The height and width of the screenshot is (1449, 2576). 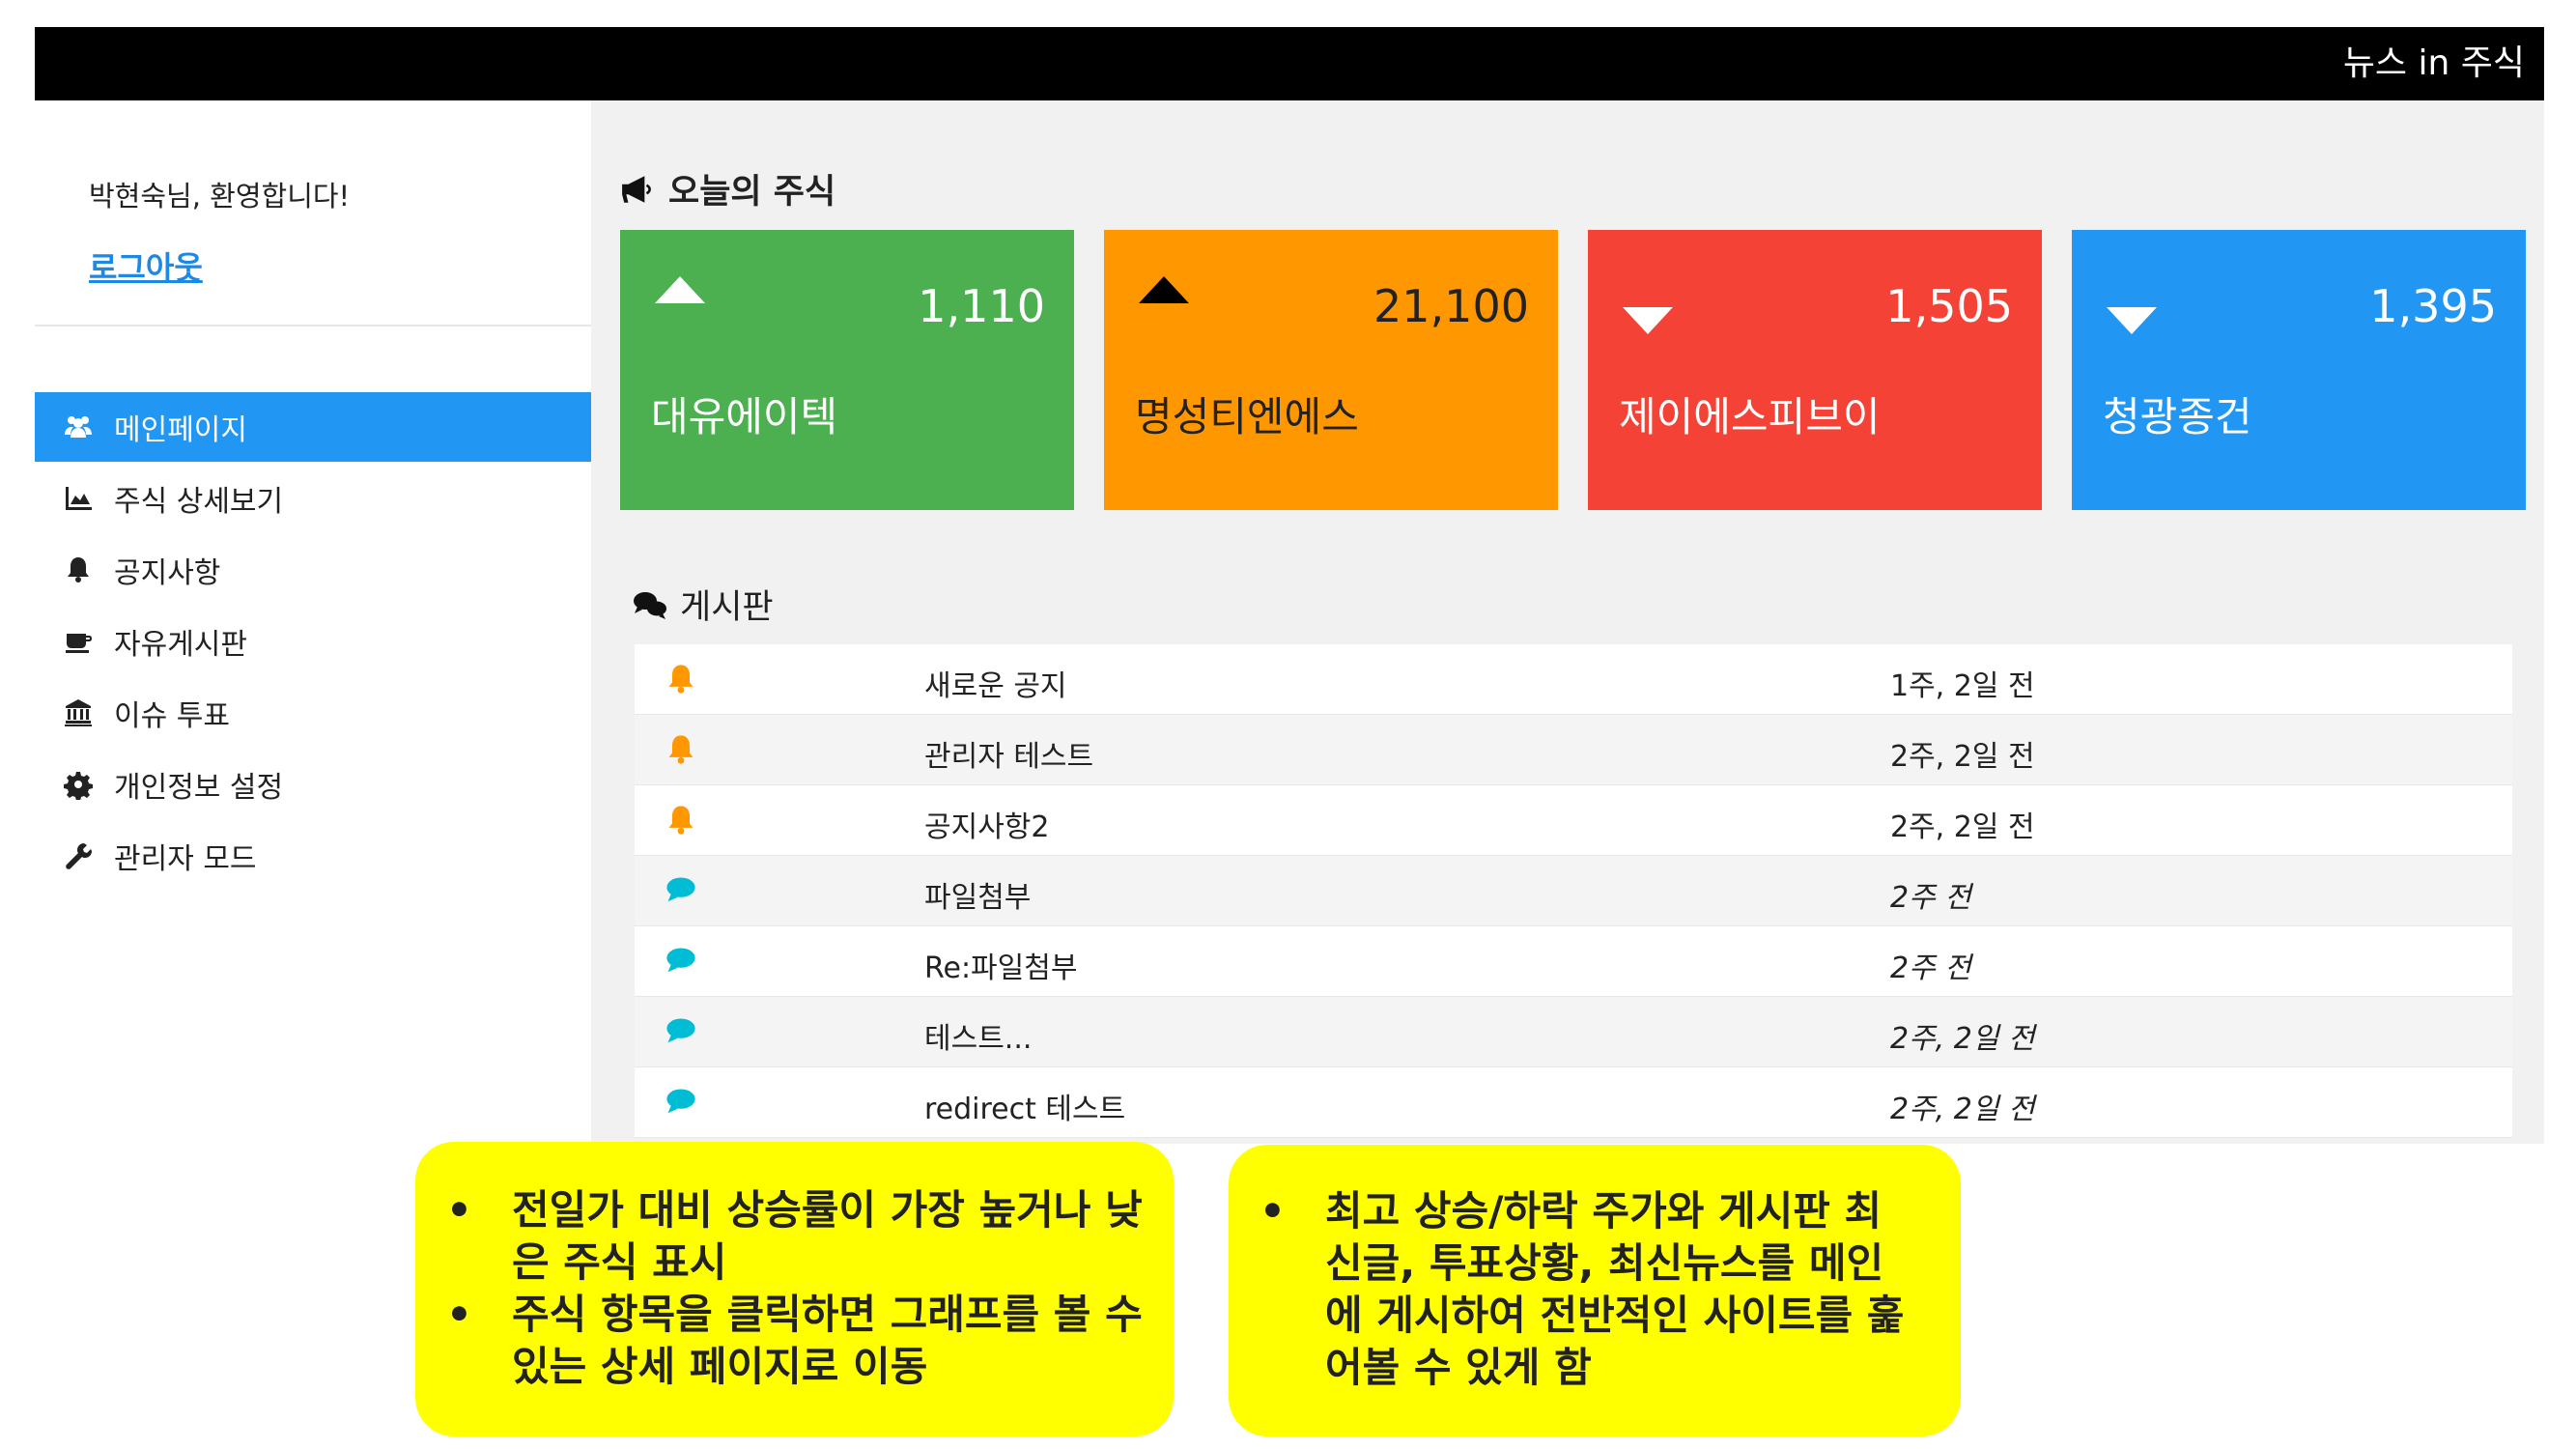 I want to click on sidebar-item-label: 공지사항, so click(x=167, y=573).